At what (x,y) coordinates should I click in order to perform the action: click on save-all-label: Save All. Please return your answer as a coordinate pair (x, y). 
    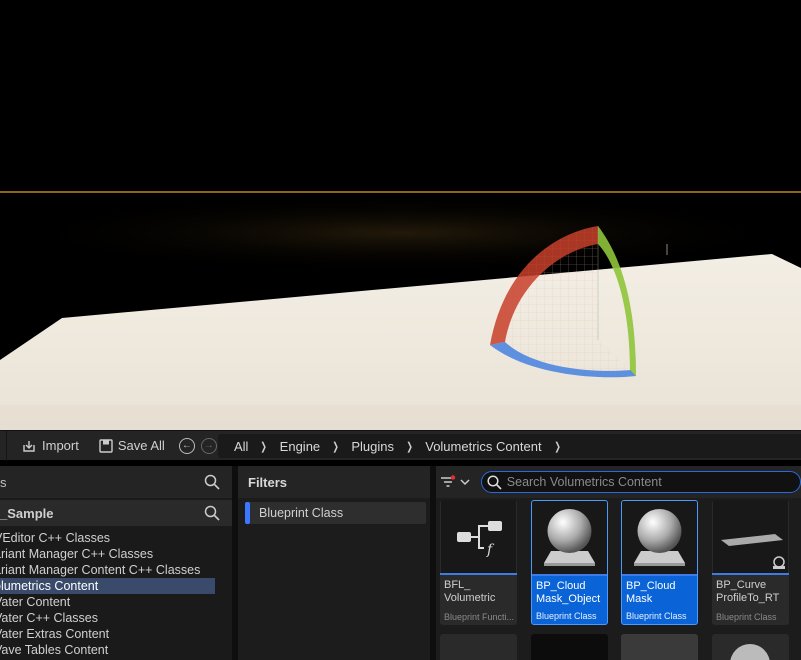
    Looking at the image, I should click on (141, 445).